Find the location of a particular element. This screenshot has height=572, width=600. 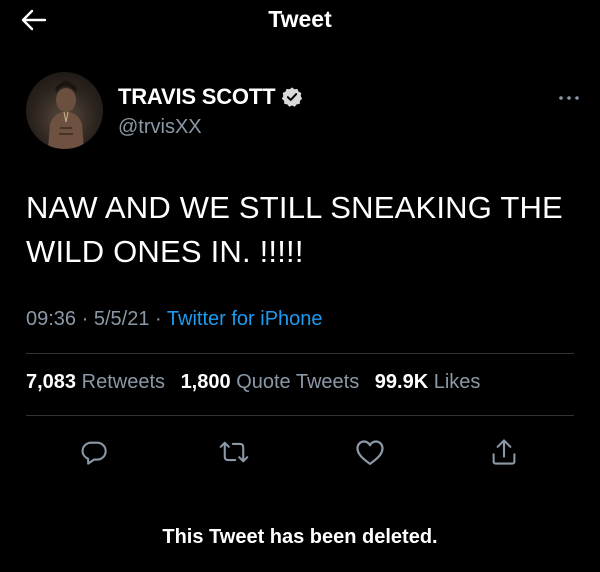

top-bar: Tweet is located at coordinates (300, 20).